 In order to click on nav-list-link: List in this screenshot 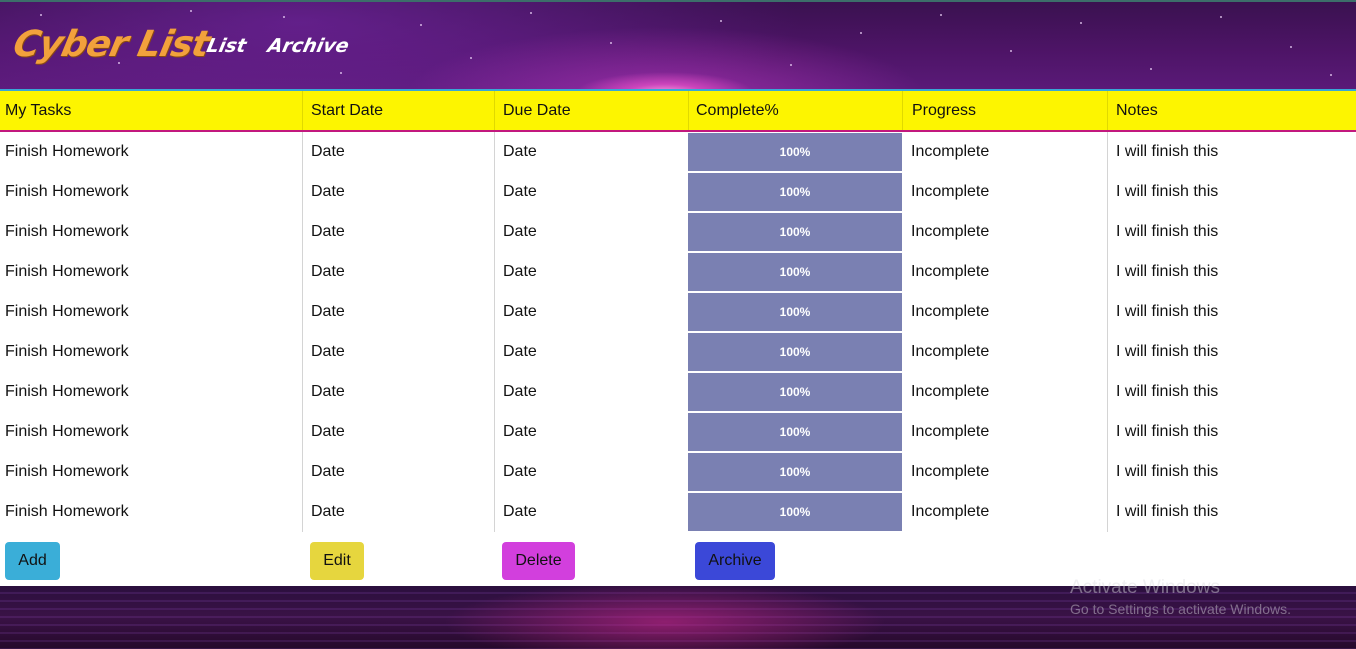, I will do `click(227, 46)`.